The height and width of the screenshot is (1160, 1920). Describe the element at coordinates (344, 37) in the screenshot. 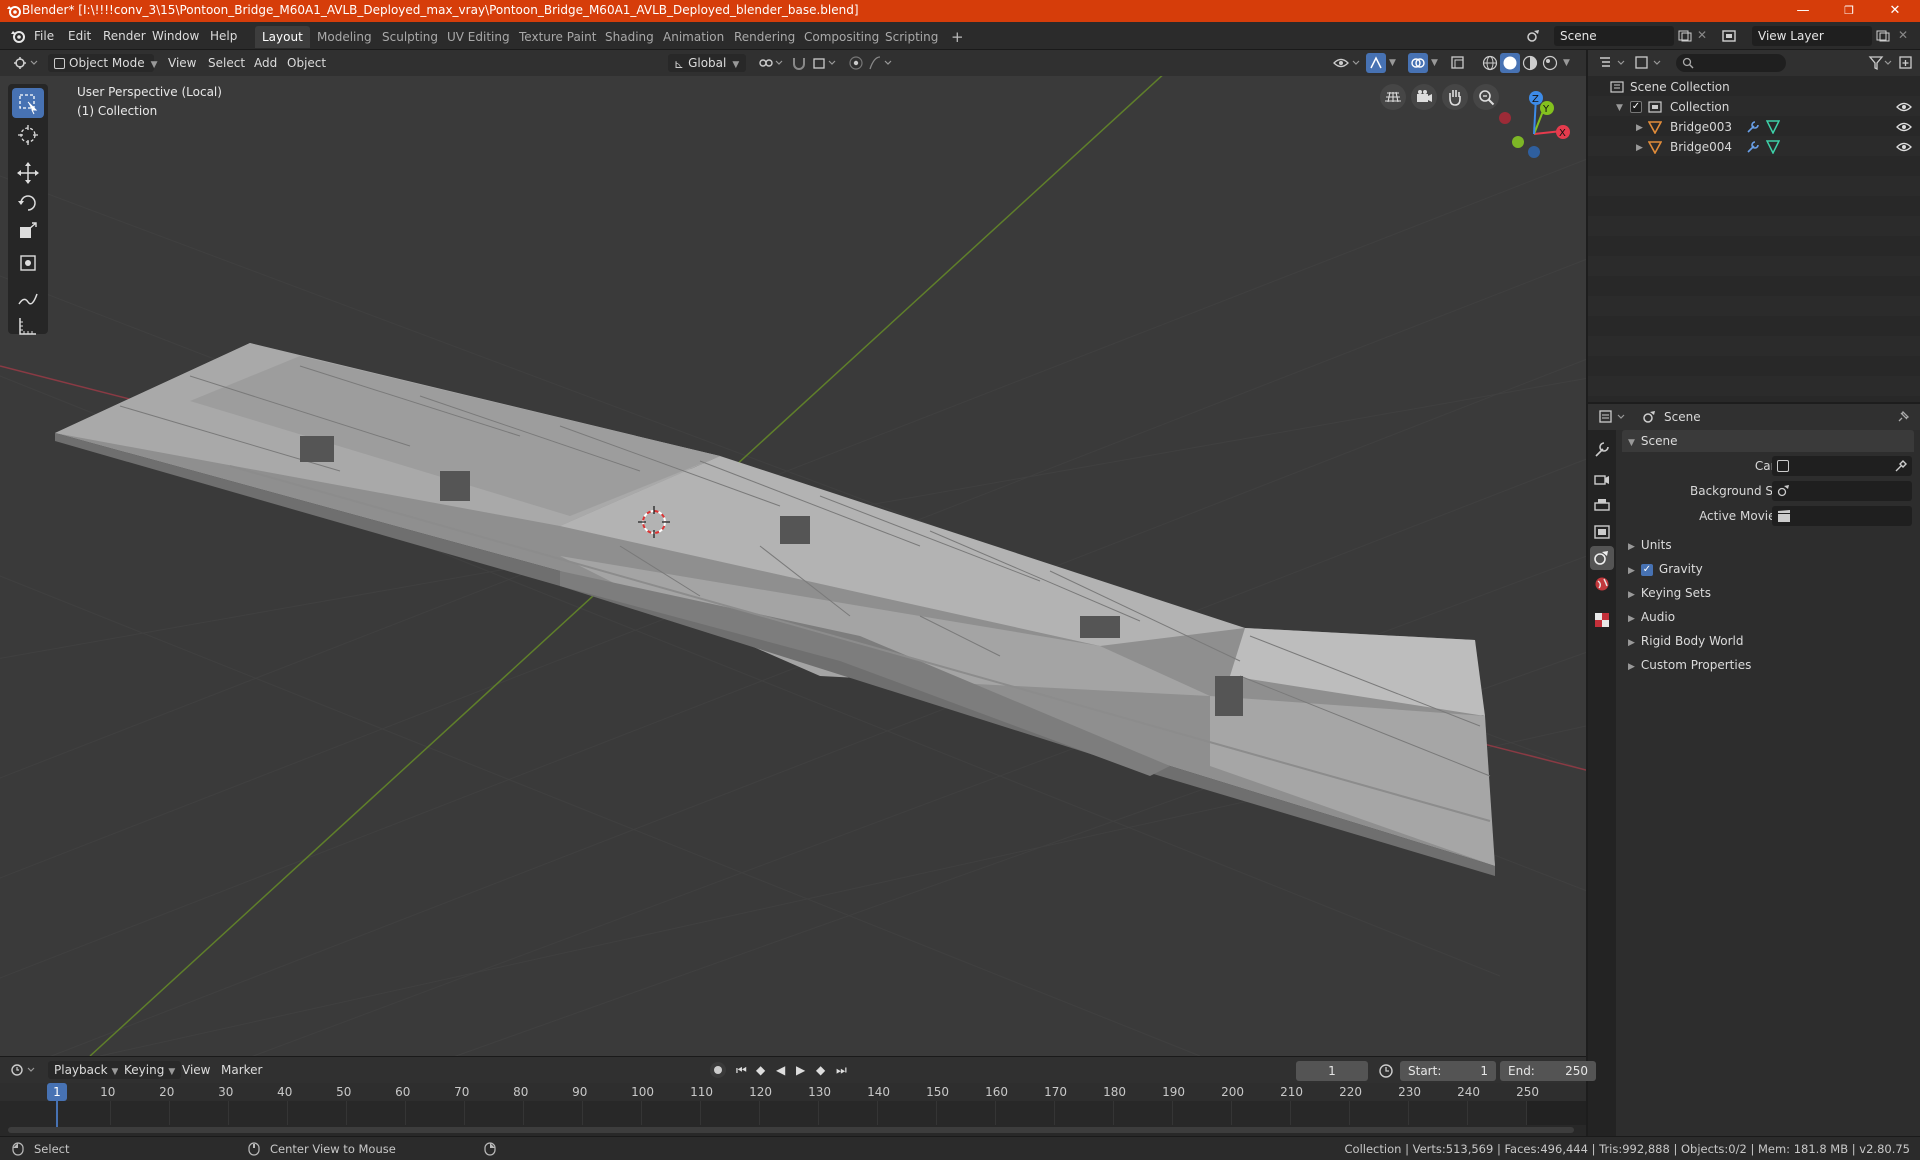

I see `tab-modeling: Modeling` at that location.